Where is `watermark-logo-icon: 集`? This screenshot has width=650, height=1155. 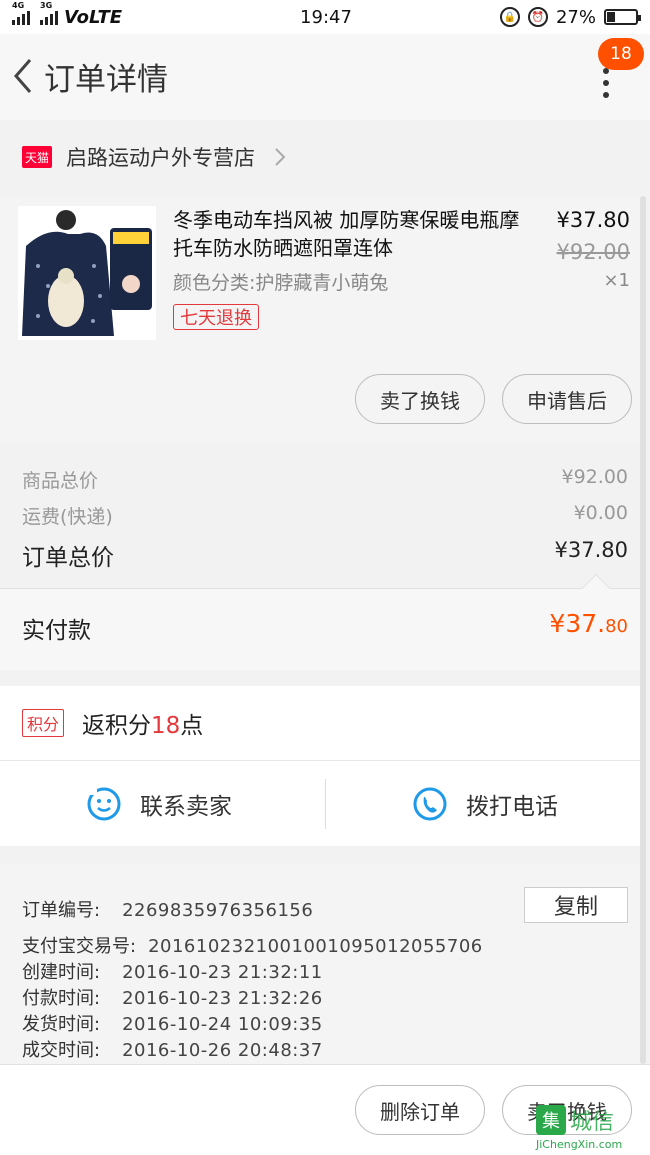
watermark-logo-icon: 集 is located at coordinates (551, 1120).